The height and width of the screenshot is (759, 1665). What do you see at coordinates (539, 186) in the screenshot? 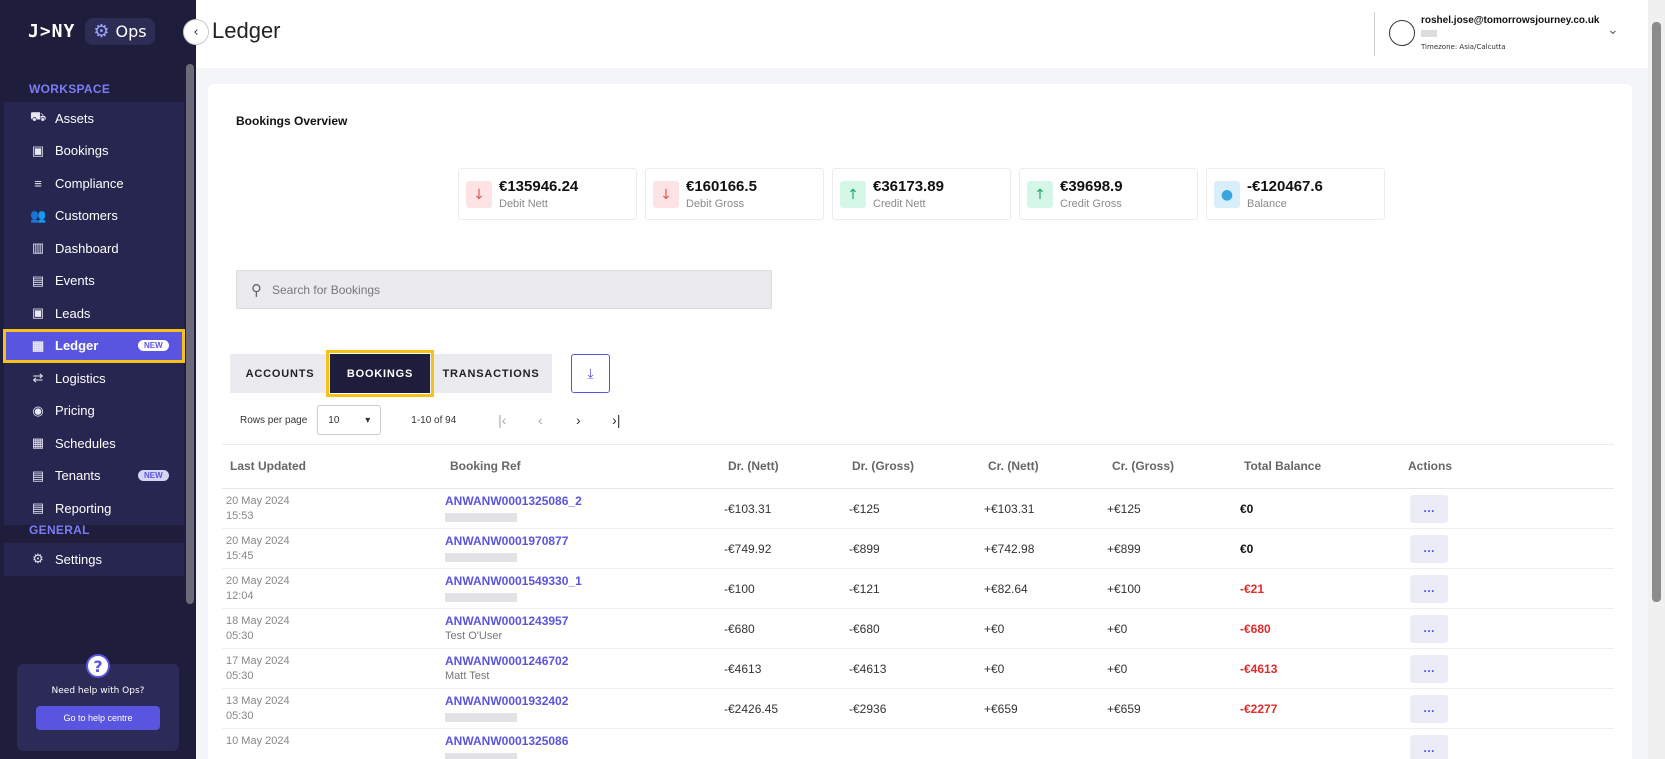
I see `stat-value: €135946.24` at bounding box center [539, 186].